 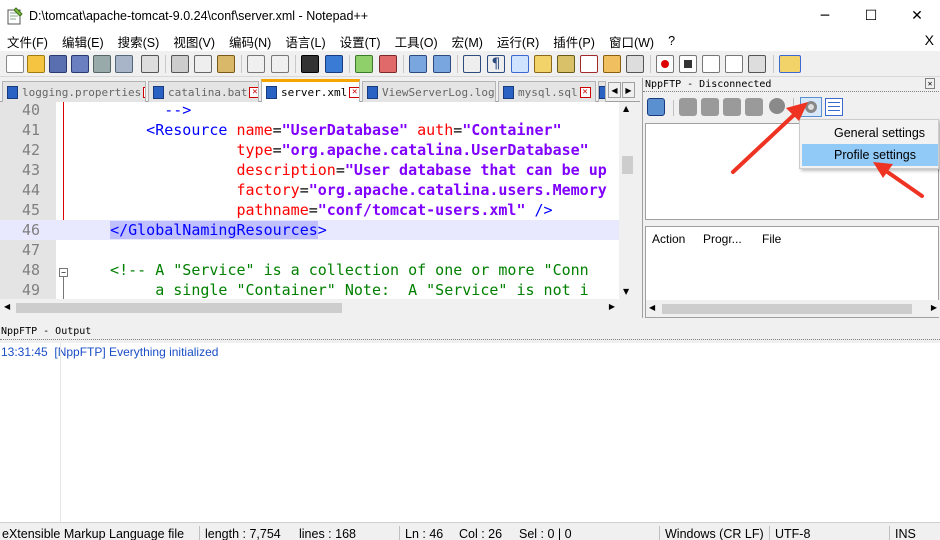 I want to click on menu-plugins: 插件(P), so click(x=574, y=41).